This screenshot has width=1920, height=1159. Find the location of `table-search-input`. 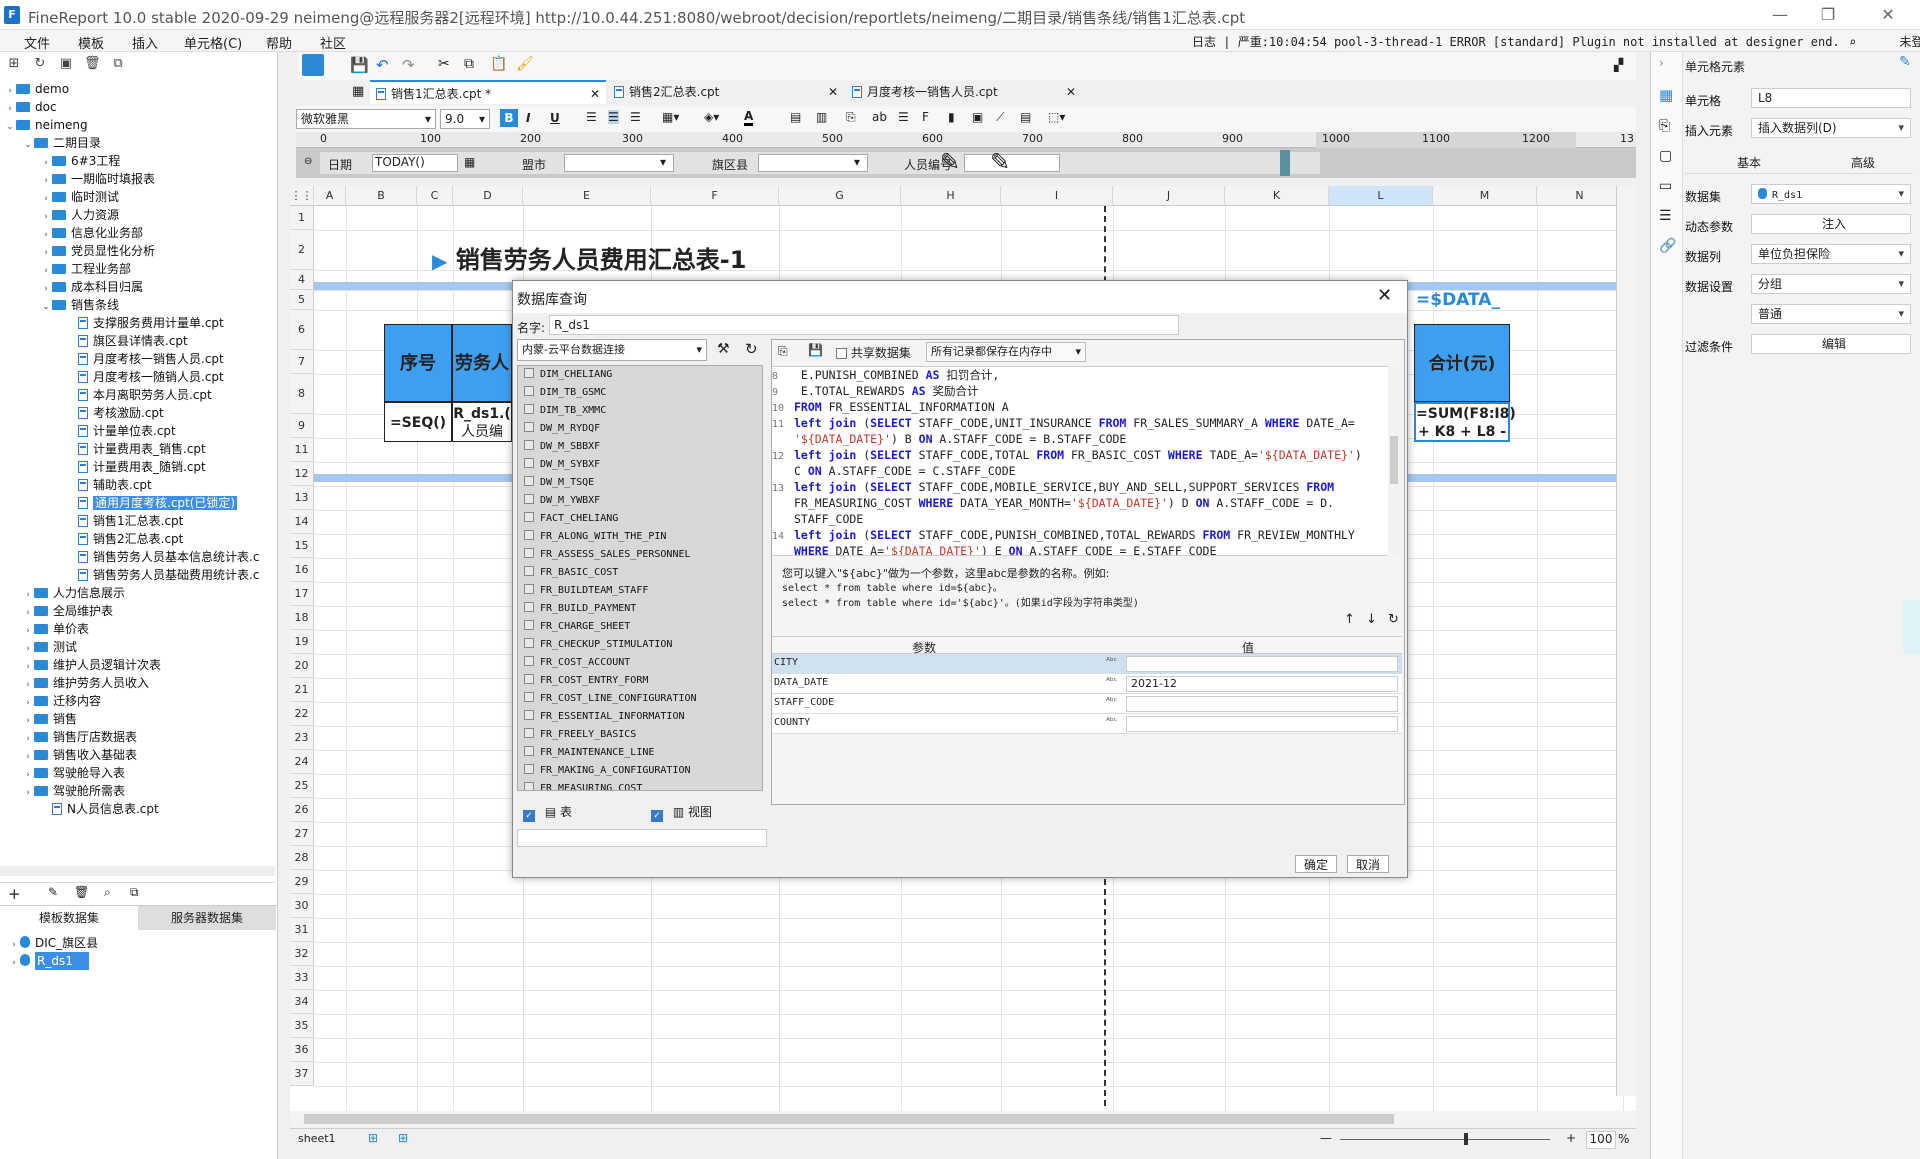

table-search-input is located at coordinates (642, 838).